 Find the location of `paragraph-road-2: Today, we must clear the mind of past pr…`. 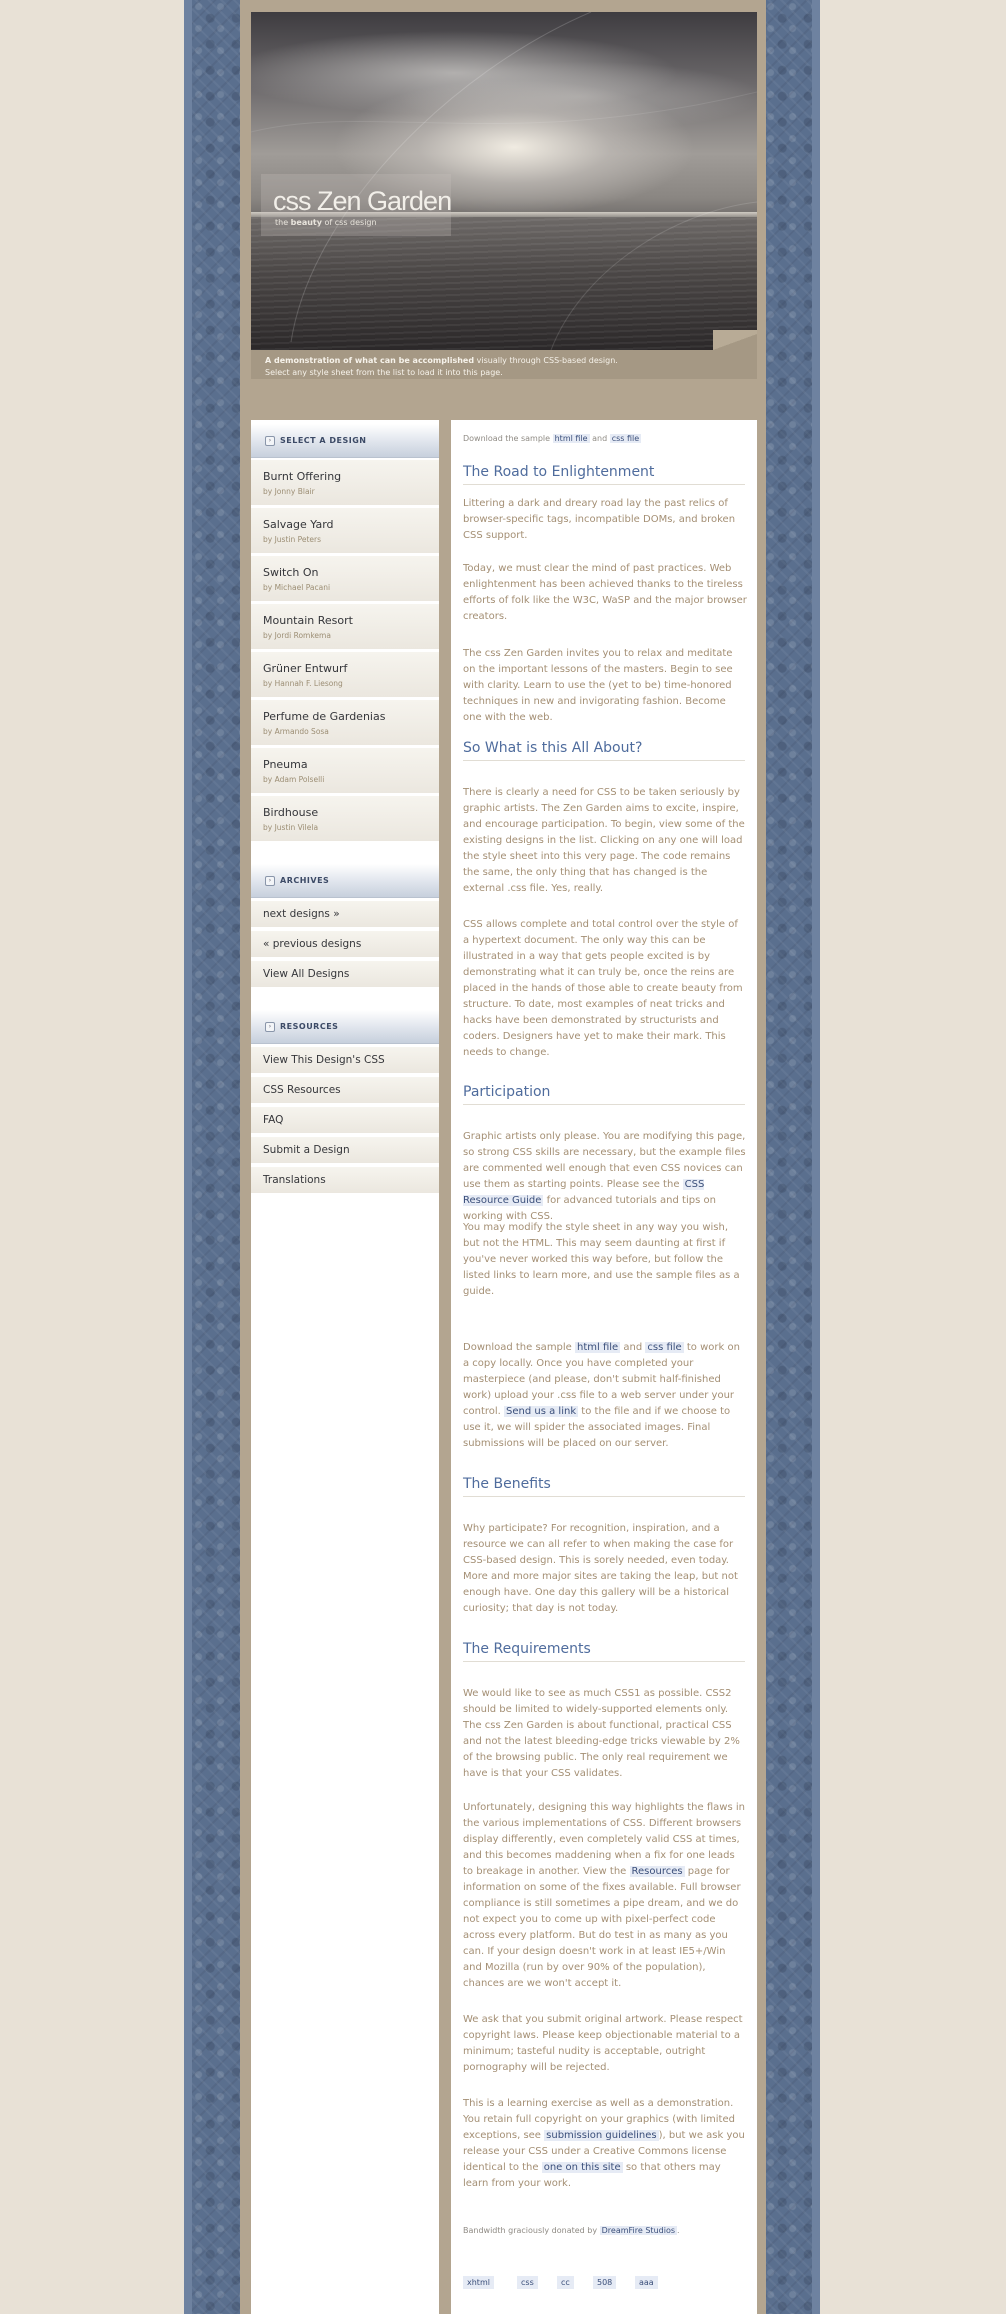

paragraph-road-2: Today, we must clear the mind of past pr… is located at coordinates (605, 592).